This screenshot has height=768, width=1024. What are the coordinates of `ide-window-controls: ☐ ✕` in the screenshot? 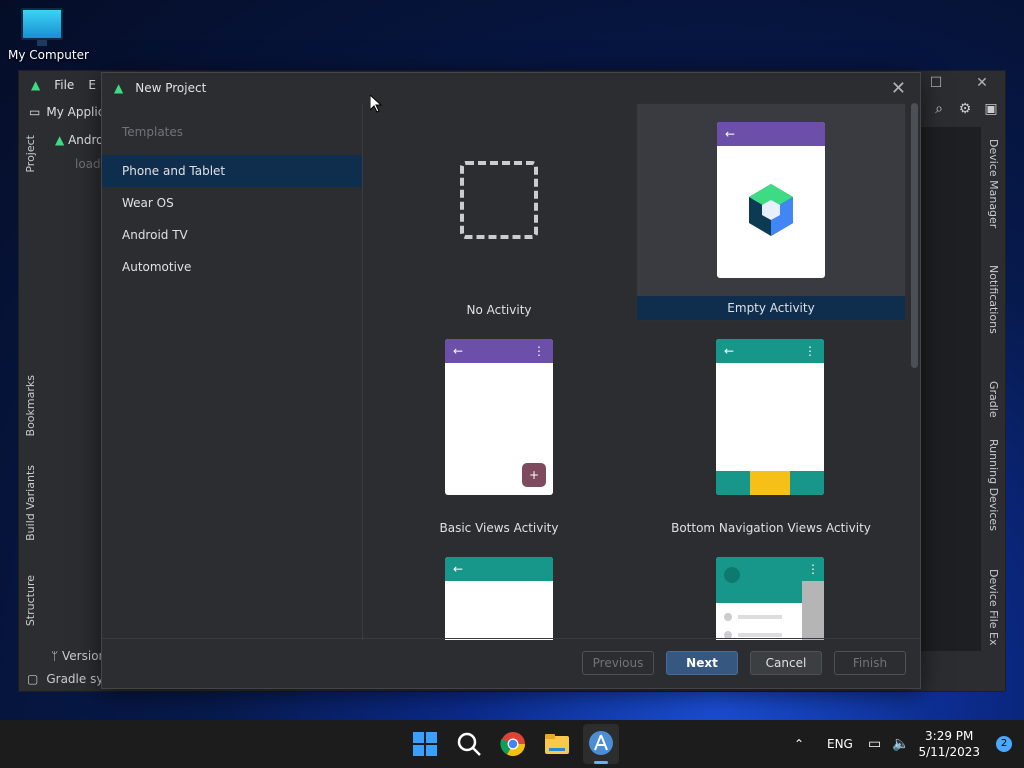 It's located at (959, 84).